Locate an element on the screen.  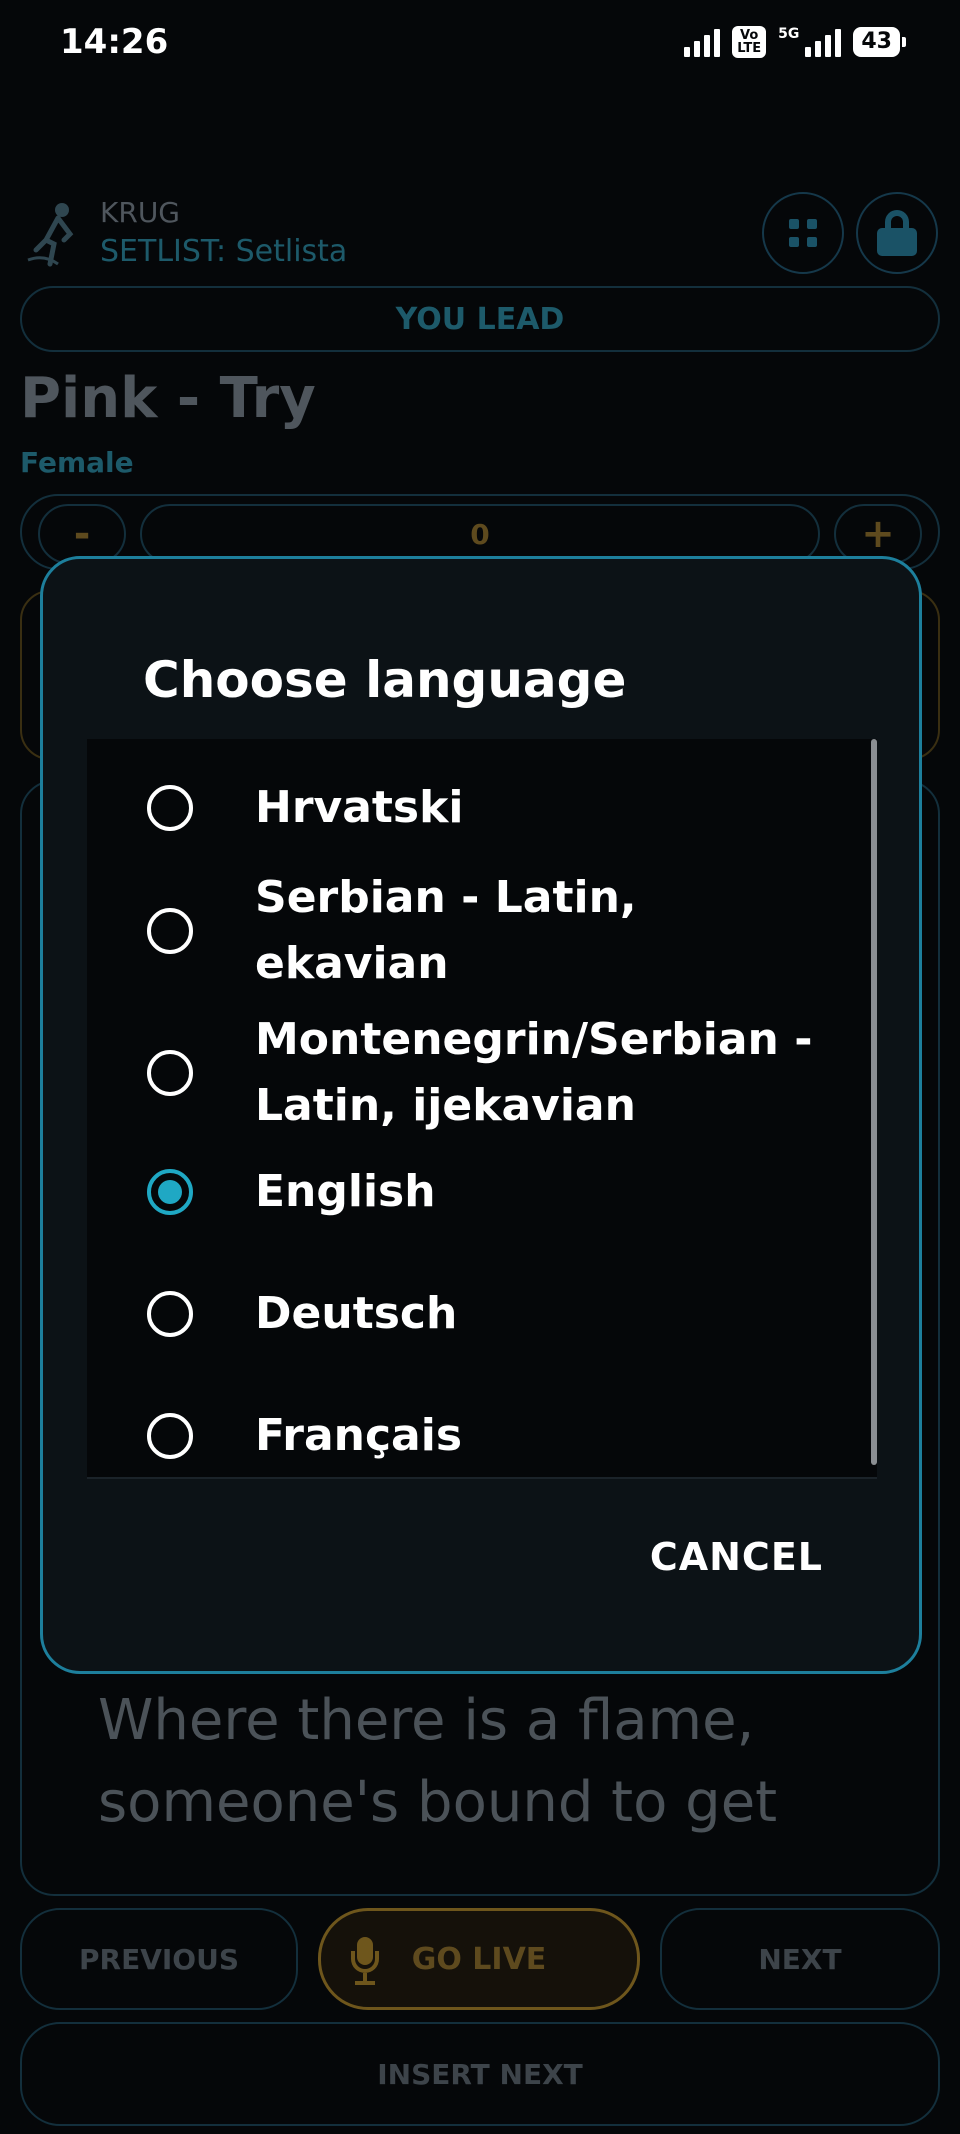
setlist-label: SETLIST: Setlista is located at coordinates (224, 251).